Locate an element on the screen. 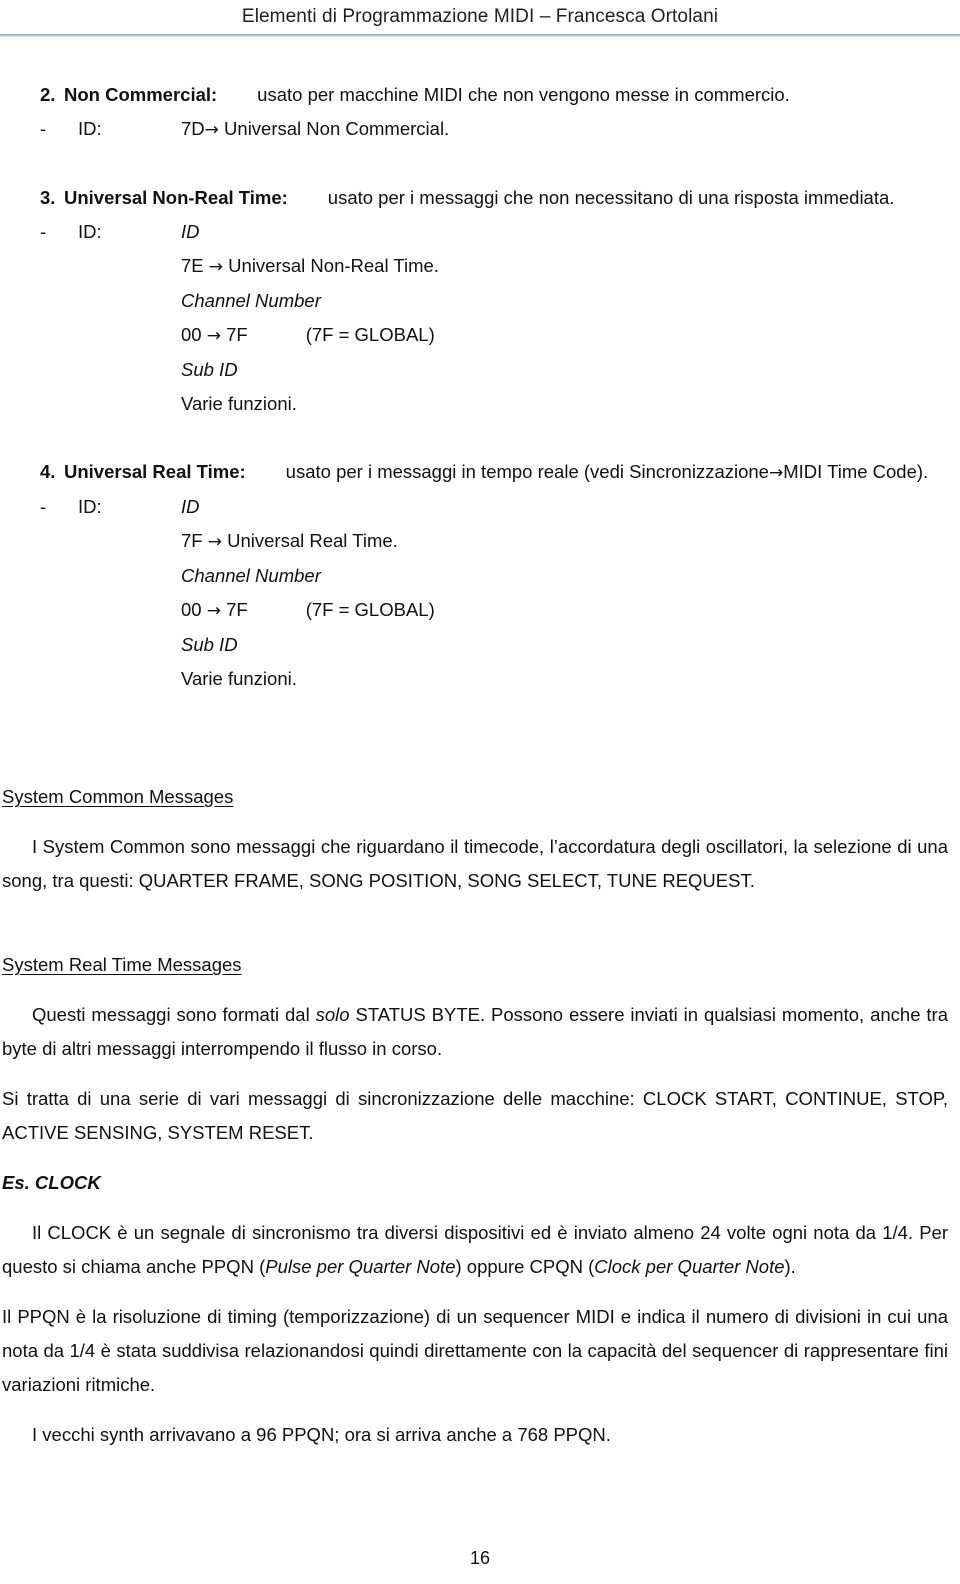 The image size is (960, 1584). sub-item-id-universal-real-time: - ID: ID is located at coordinates (475, 507).